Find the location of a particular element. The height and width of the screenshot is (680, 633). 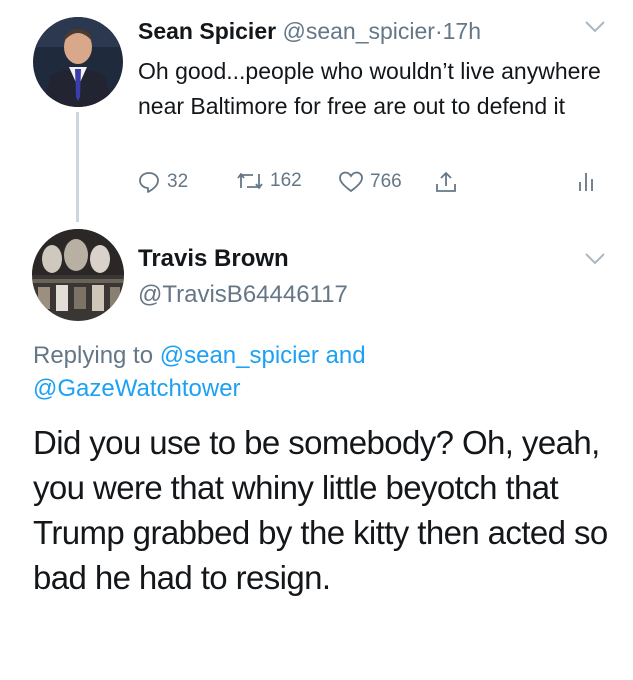

tweet-actions: 32 162 766 is located at coordinates (316, 183).